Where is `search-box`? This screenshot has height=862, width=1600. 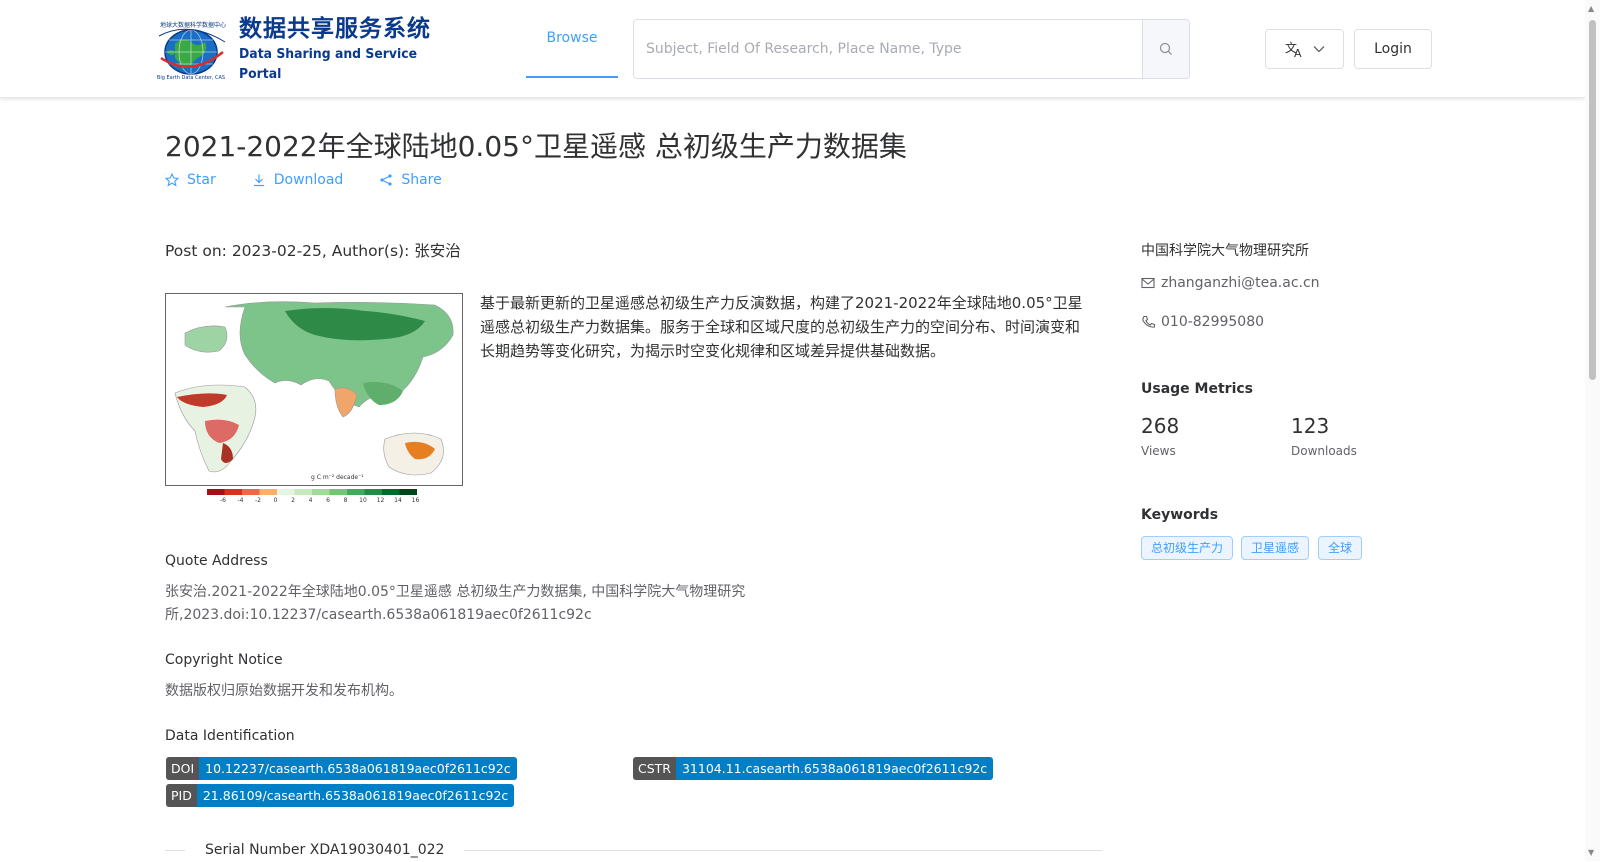 search-box is located at coordinates (911, 49).